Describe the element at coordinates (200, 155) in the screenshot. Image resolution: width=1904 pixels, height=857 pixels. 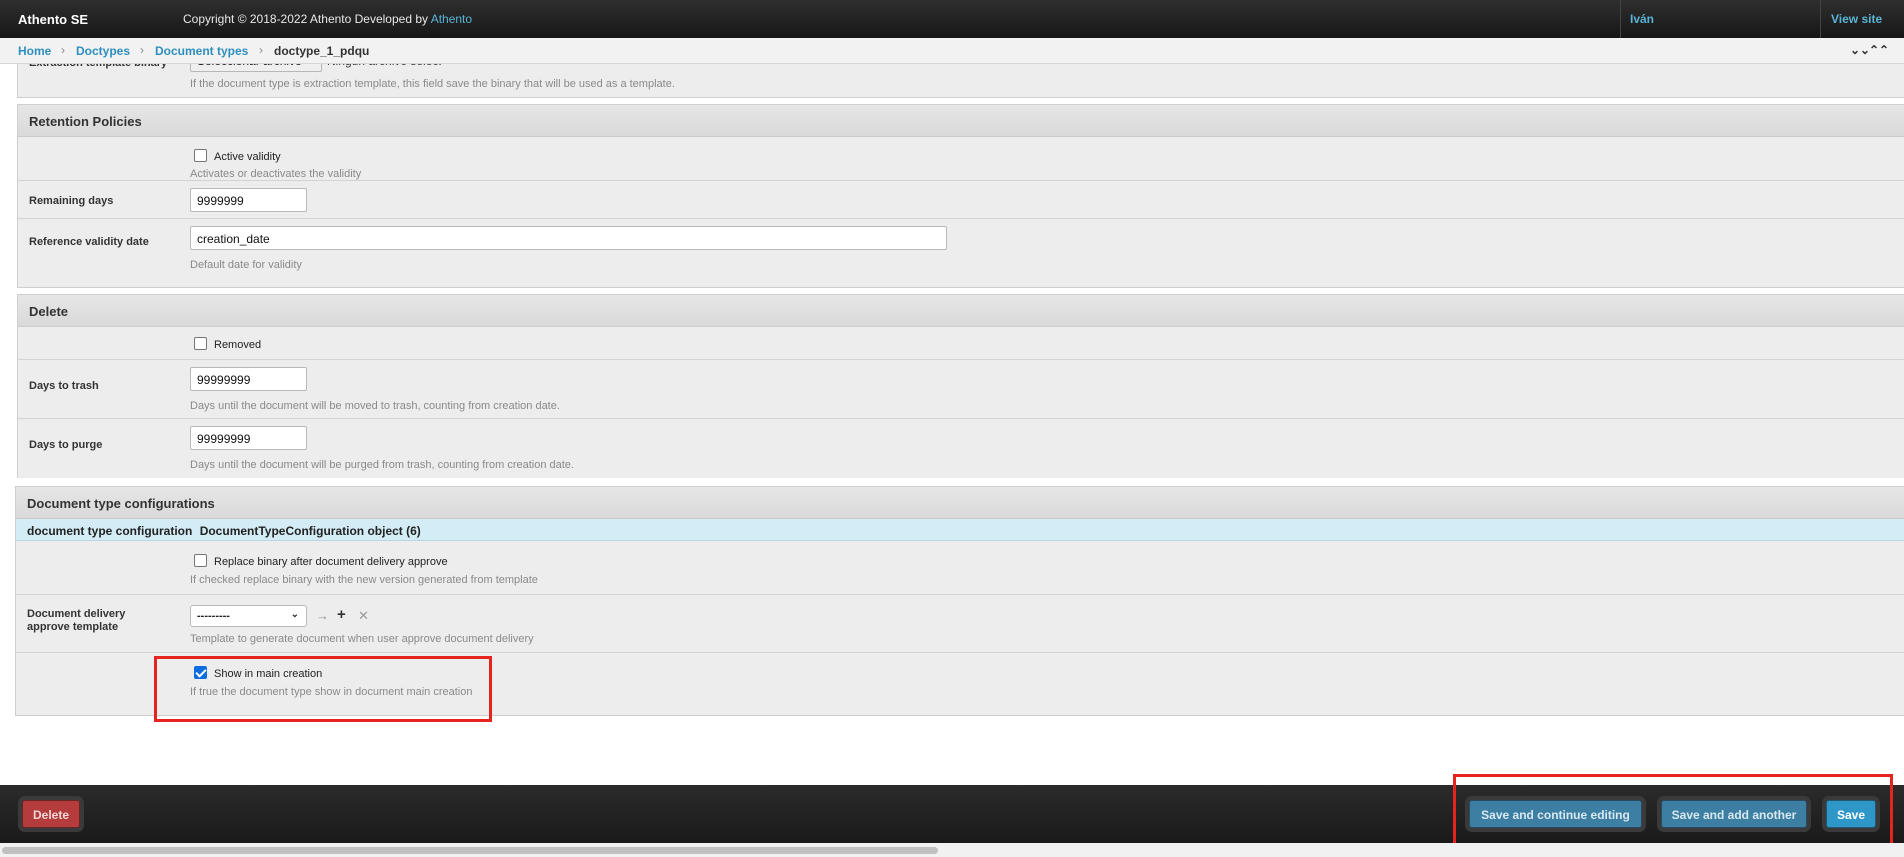
I see `active-validity-checkbox` at that location.